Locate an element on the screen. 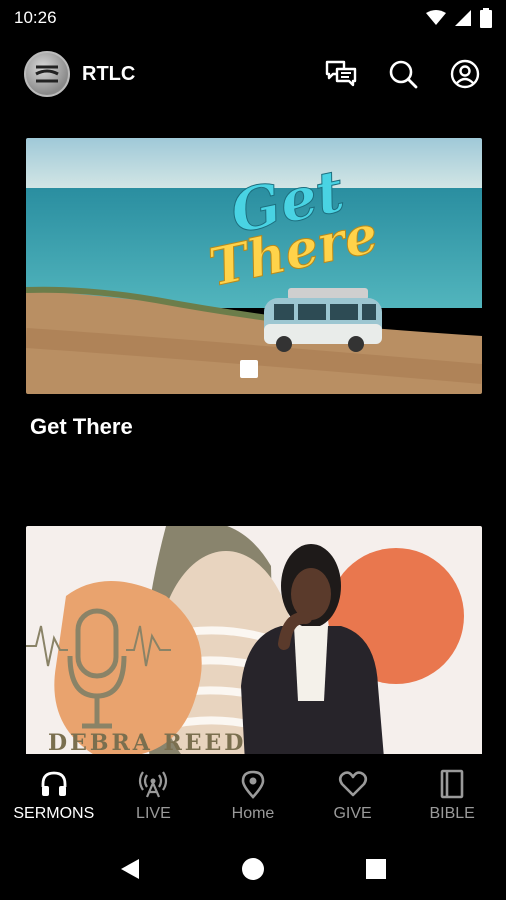  account-button is located at coordinates (465, 74).